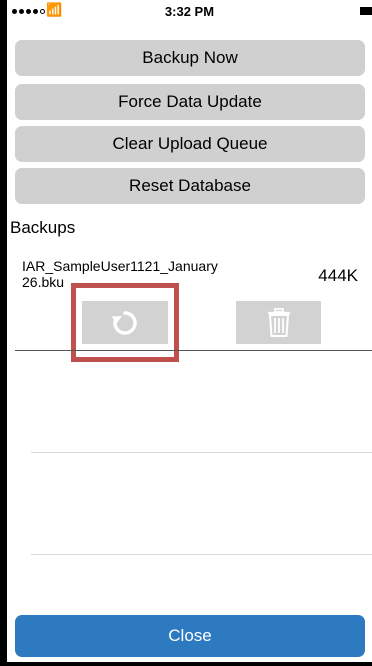 The height and width of the screenshot is (666, 372). Describe the element at coordinates (190, 186) in the screenshot. I see `reset-database-button: Reset Database` at that location.